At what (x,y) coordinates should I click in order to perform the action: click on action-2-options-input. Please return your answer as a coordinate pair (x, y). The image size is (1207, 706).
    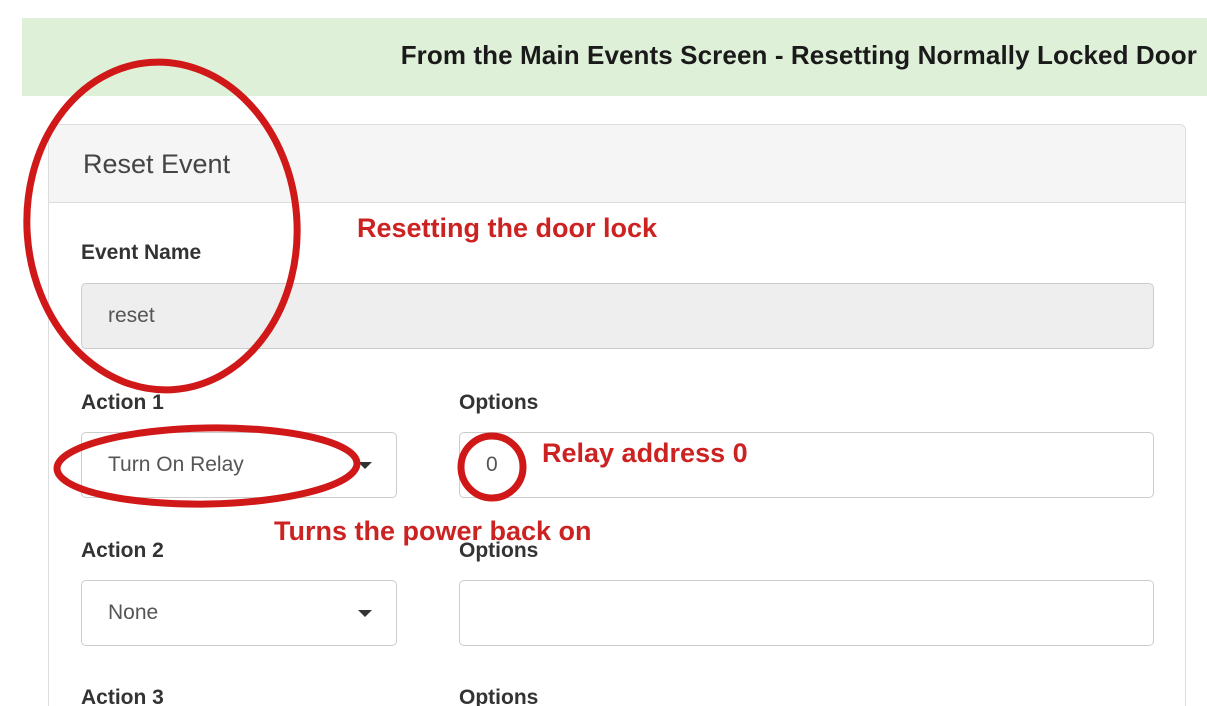
    Looking at the image, I should click on (806, 613).